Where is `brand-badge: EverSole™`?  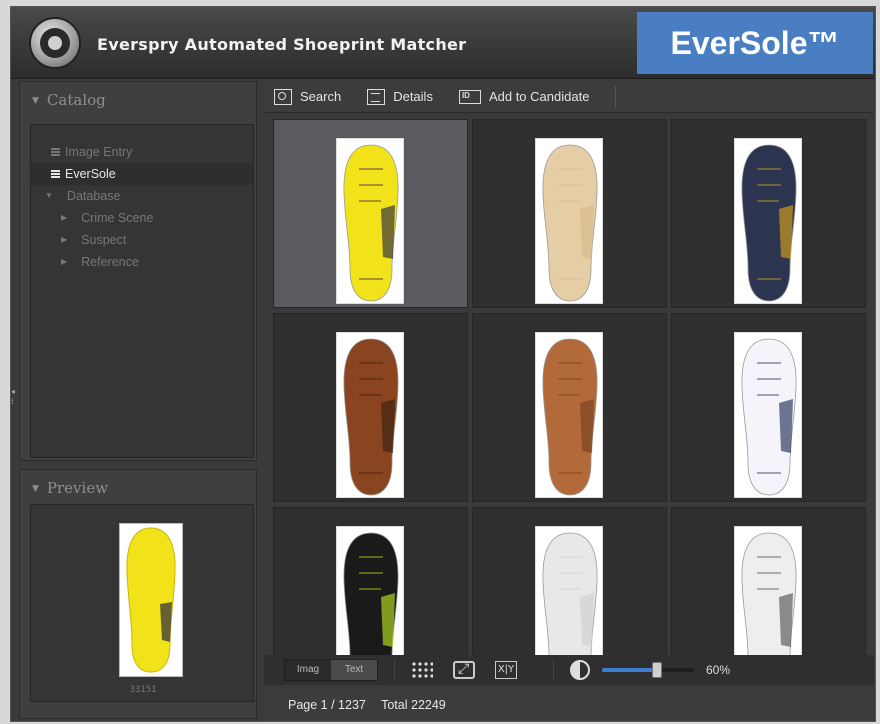
brand-badge: EverSole™ is located at coordinates (755, 43).